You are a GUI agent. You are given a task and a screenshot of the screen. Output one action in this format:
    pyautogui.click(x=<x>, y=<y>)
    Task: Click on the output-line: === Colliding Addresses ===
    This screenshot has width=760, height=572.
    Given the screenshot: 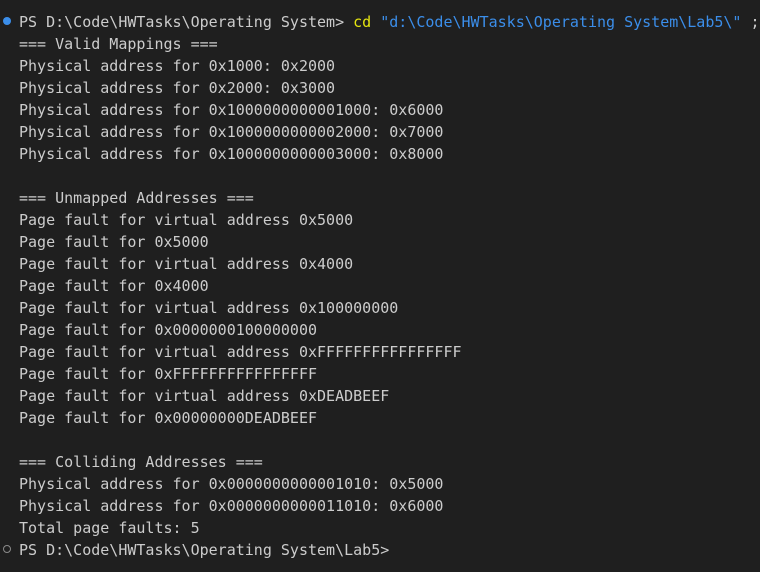 What is the action you would take?
    pyautogui.click(x=141, y=462)
    